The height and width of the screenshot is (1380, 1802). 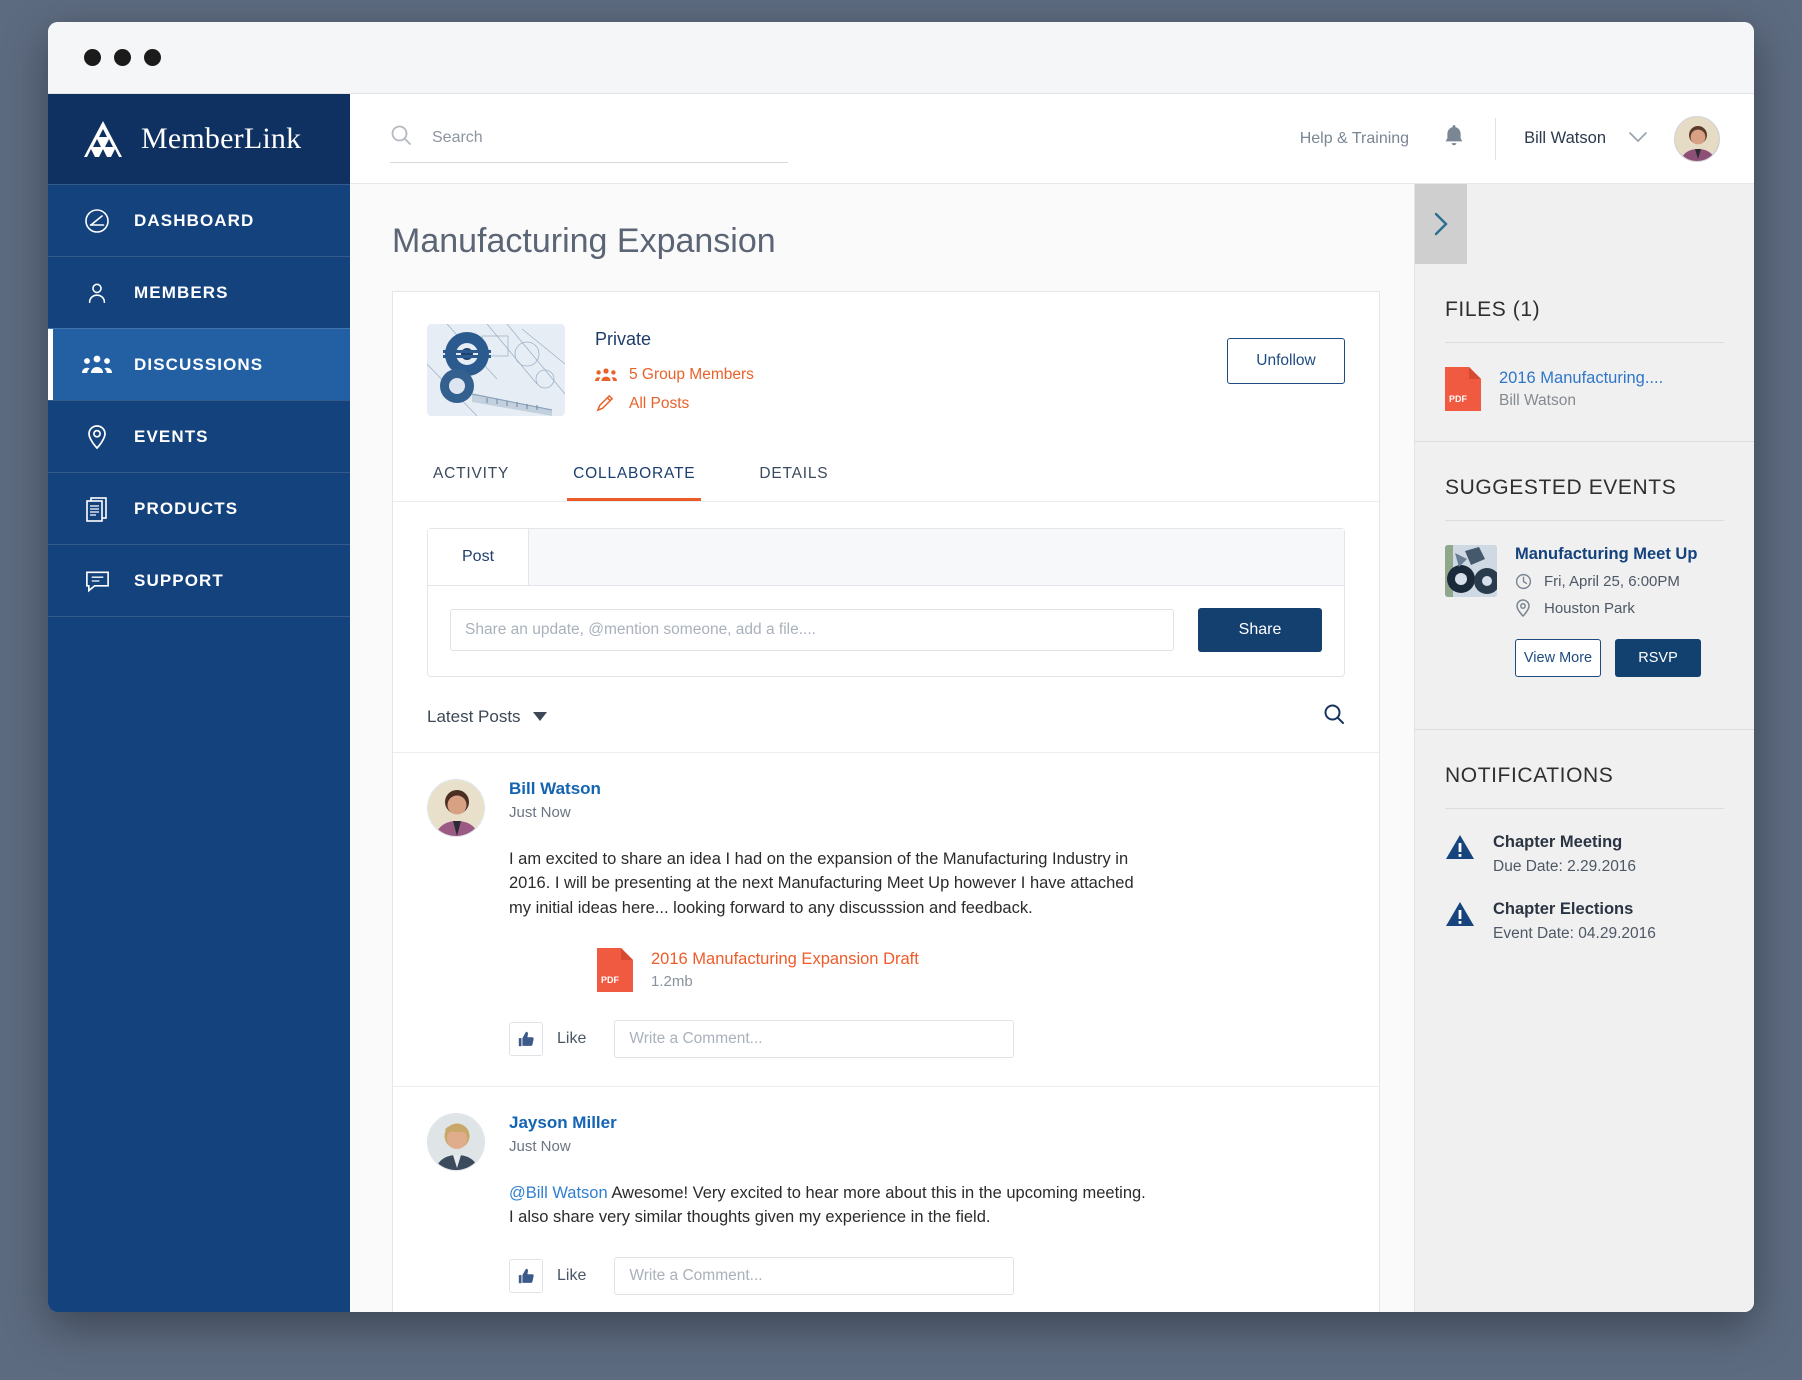 What do you see at coordinates (1441, 224) in the screenshot?
I see `panel-collapse-button` at bounding box center [1441, 224].